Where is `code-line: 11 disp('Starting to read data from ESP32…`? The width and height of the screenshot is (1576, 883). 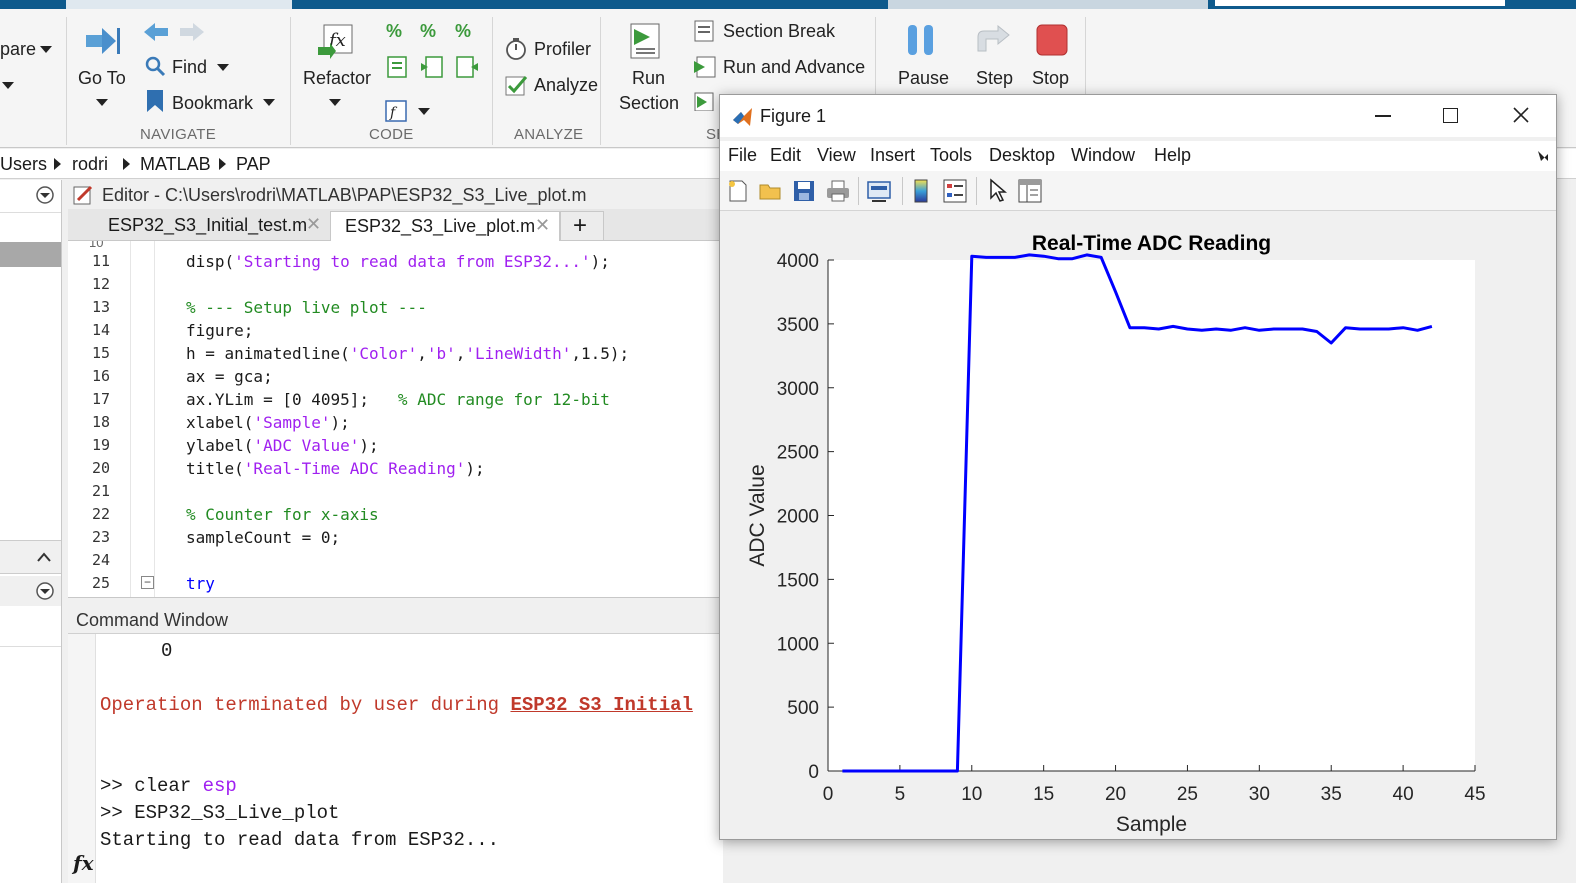
code-line: 11 disp('Starting to read data from ESP32… is located at coordinates (395, 261).